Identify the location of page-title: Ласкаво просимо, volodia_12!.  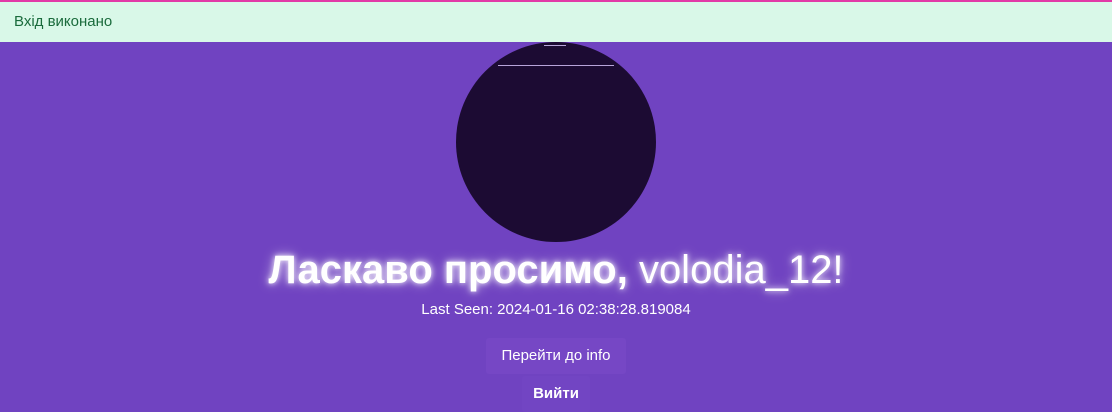
(556, 270).